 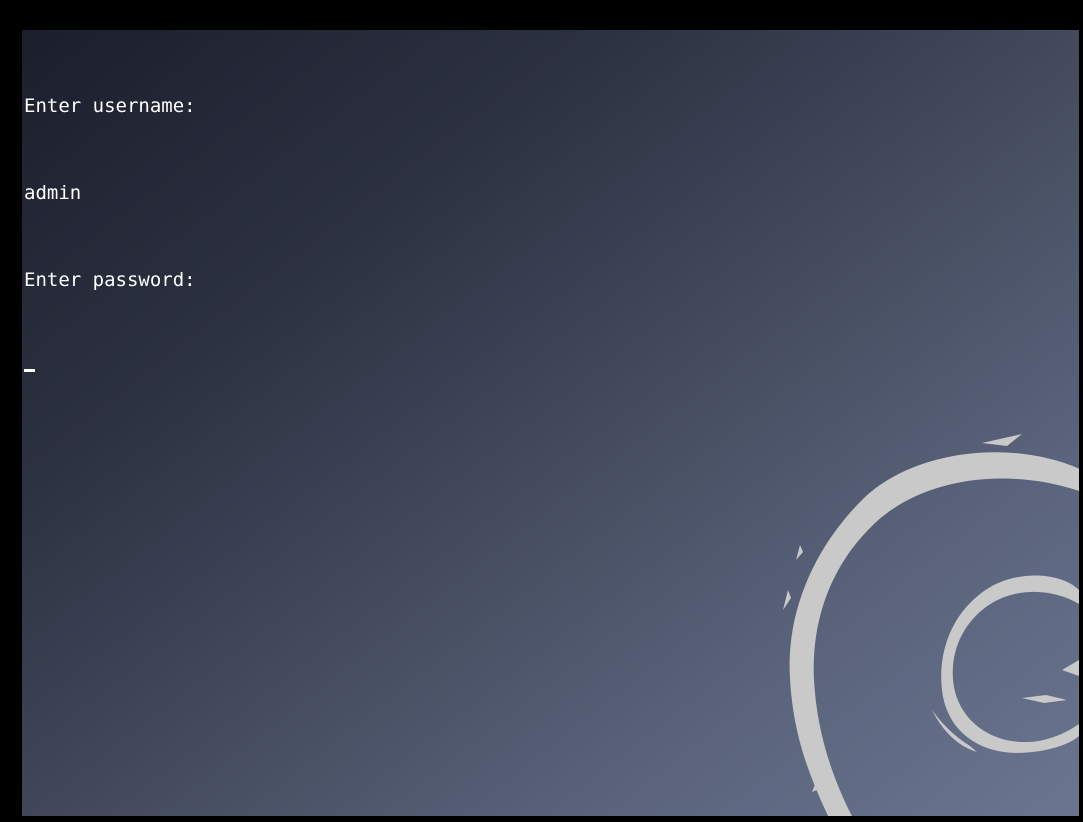 What do you see at coordinates (934, 634) in the screenshot?
I see `swirl-outer-arc` at bounding box center [934, 634].